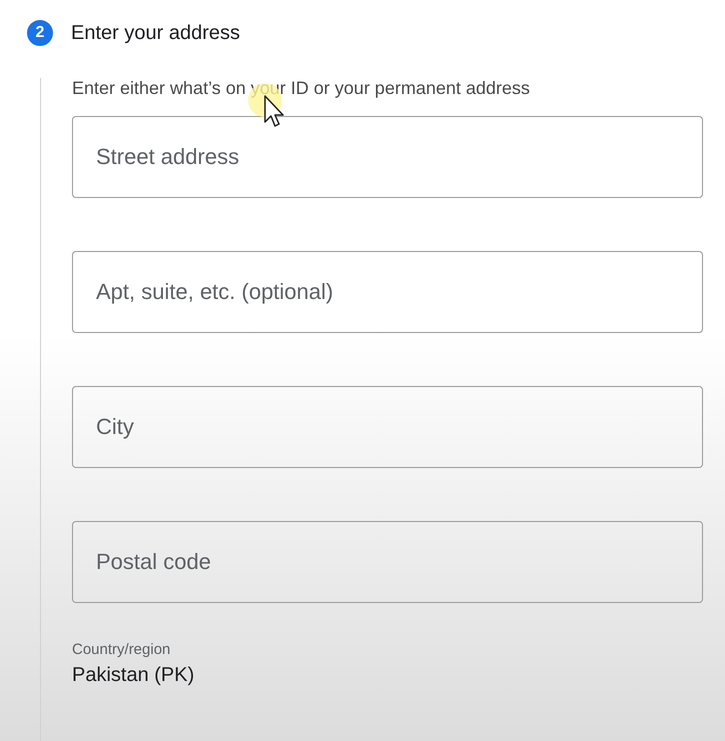 Image resolution: width=725 pixels, height=741 pixels. What do you see at coordinates (134, 675) in the screenshot?
I see `country-value: Pakistan (PK)` at bounding box center [134, 675].